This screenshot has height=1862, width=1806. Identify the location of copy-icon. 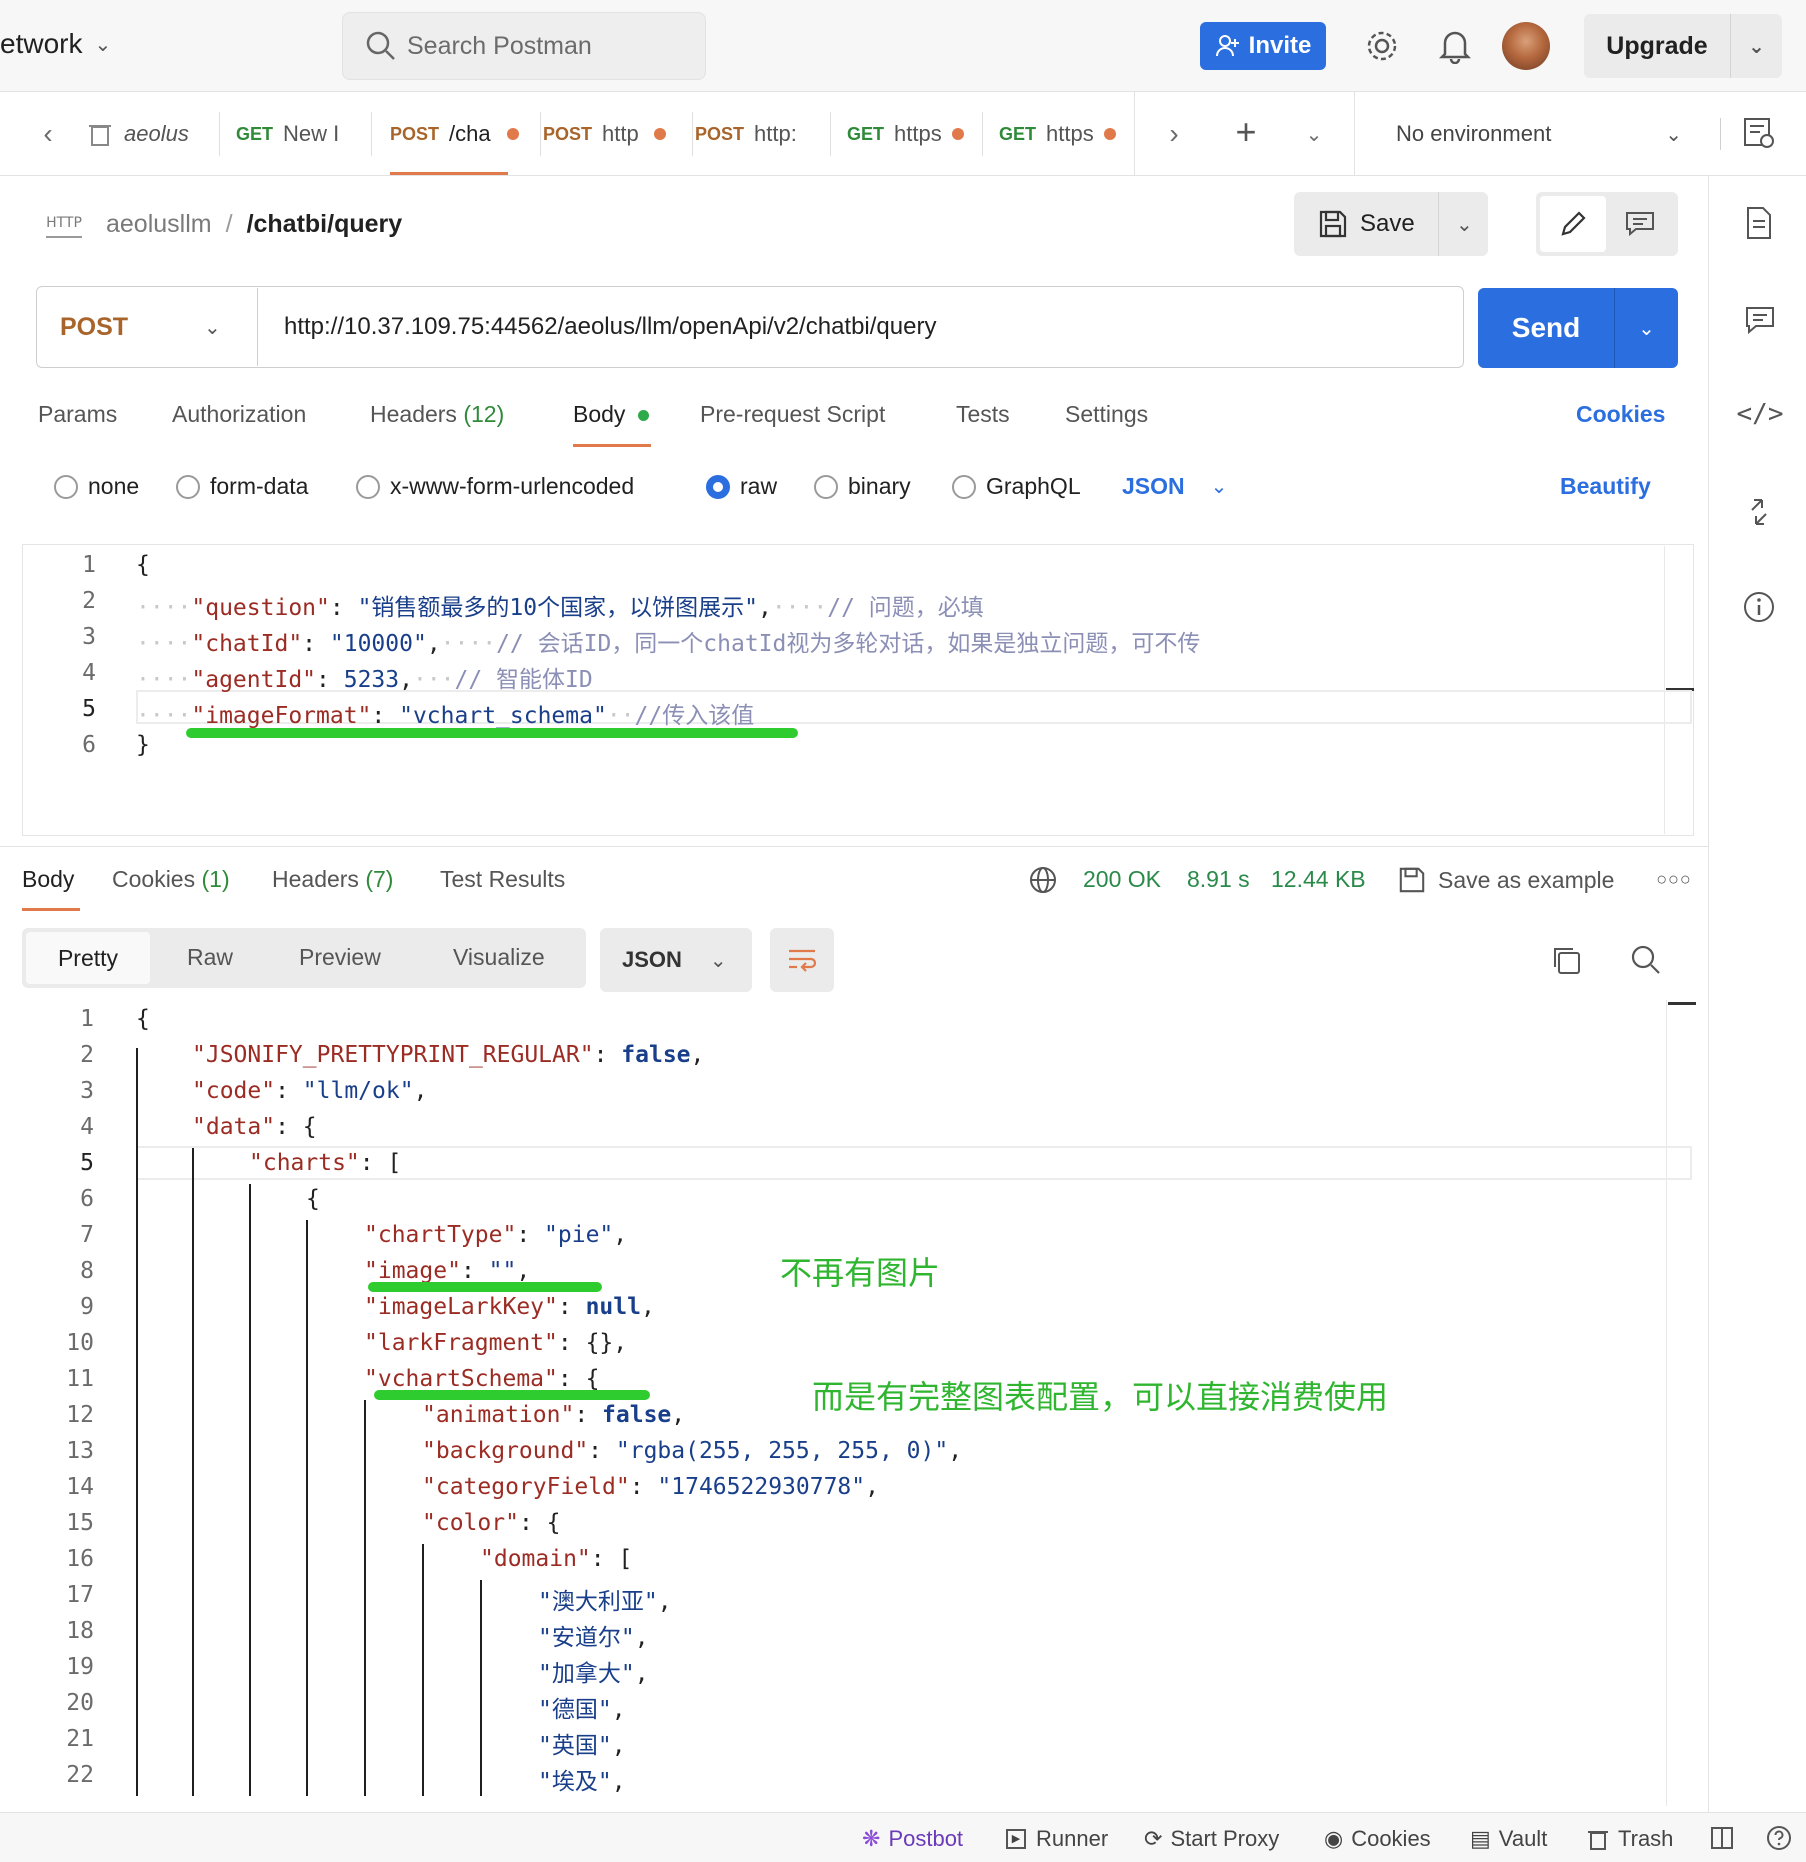
(1566, 960).